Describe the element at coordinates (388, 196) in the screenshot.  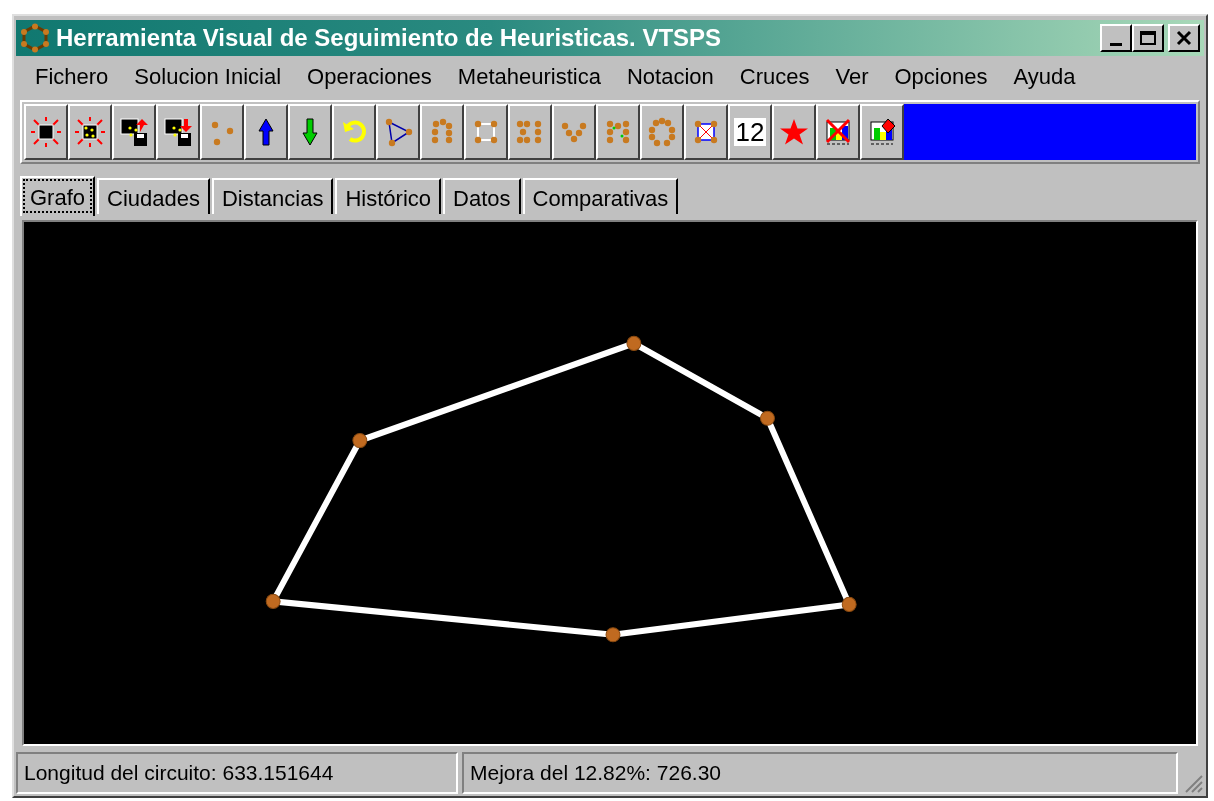
I see `tab: Histórico` at that location.